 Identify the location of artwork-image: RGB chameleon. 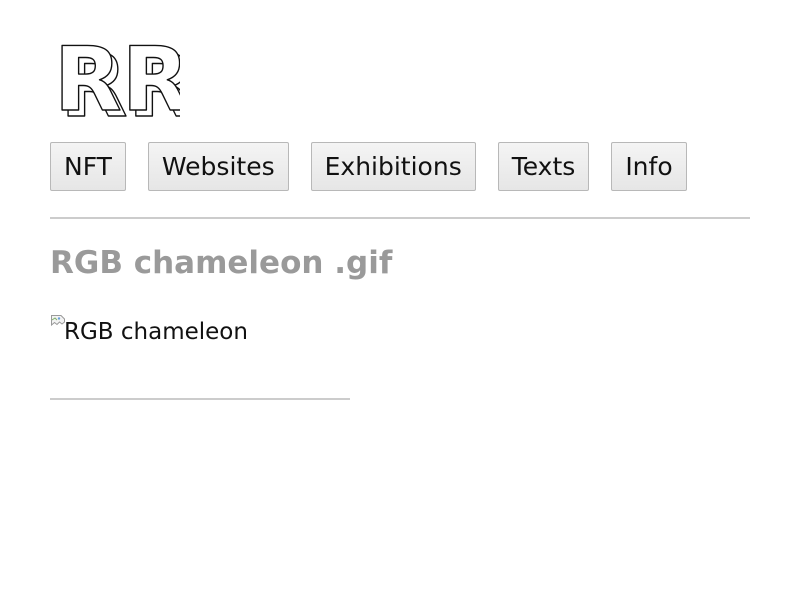
(149, 331).